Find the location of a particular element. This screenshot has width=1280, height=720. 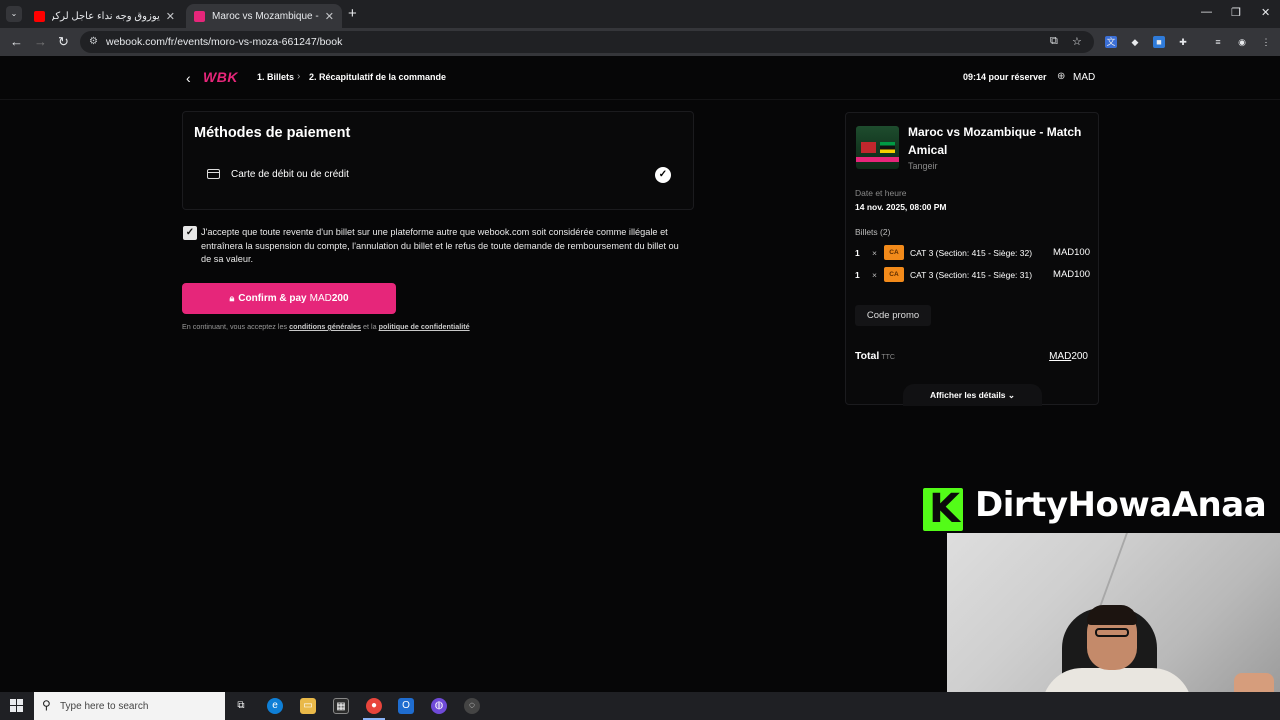

webcam-person-hair is located at coordinates (1112, 615).